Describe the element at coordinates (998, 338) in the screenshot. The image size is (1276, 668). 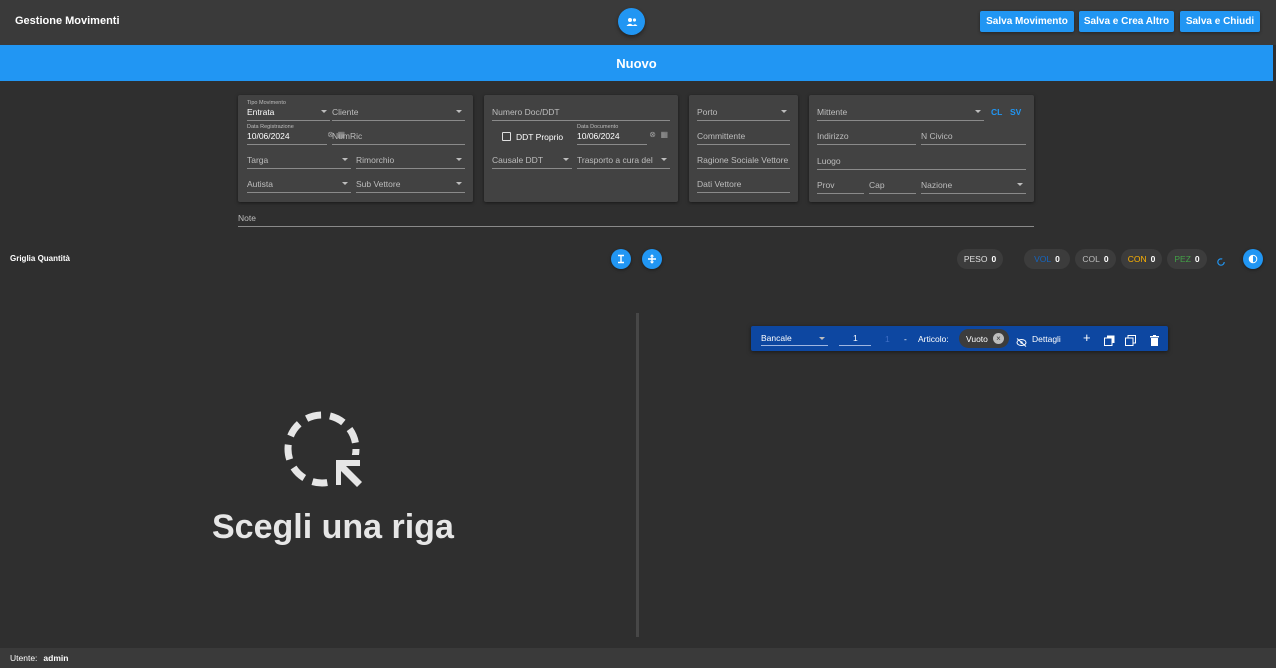
I see `close-icon: ×` at that location.